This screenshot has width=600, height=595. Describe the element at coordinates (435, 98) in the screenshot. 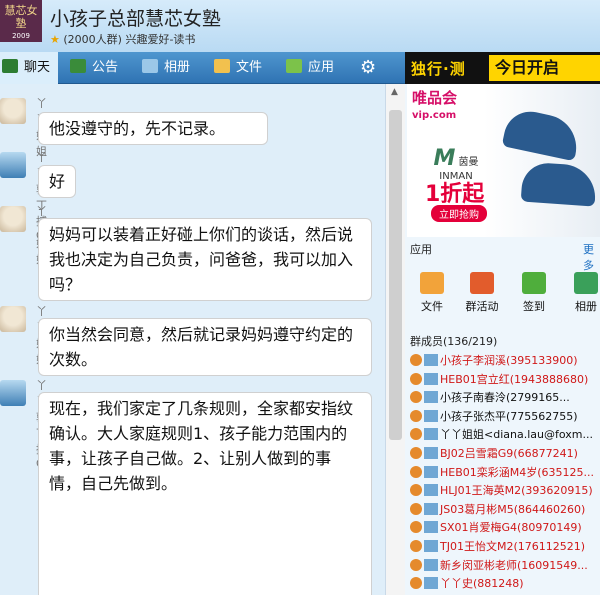

I see `ad-brand-name: 唯品会` at that location.